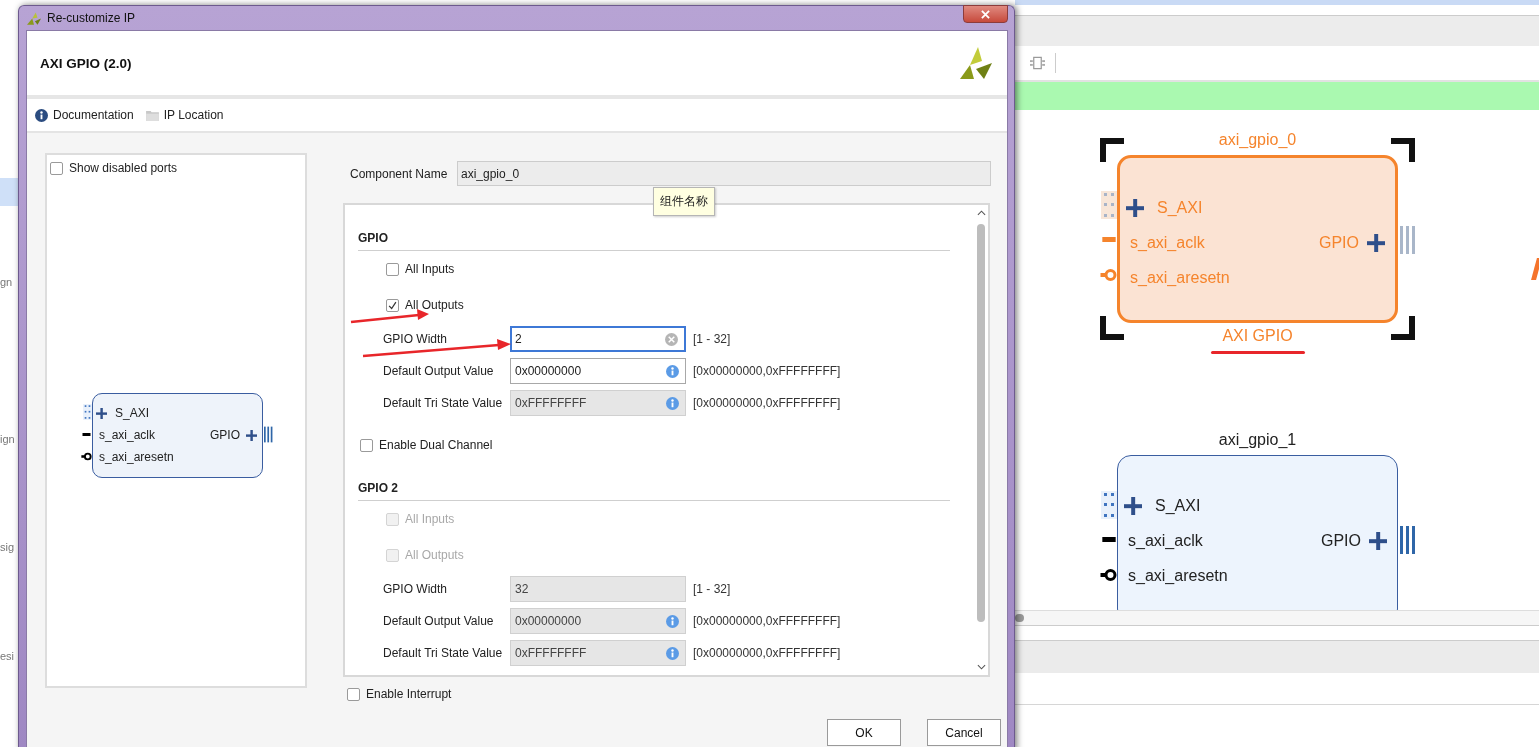  What do you see at coordinates (724, 173) in the screenshot?
I see `input-field: axi_gpio_0` at bounding box center [724, 173].